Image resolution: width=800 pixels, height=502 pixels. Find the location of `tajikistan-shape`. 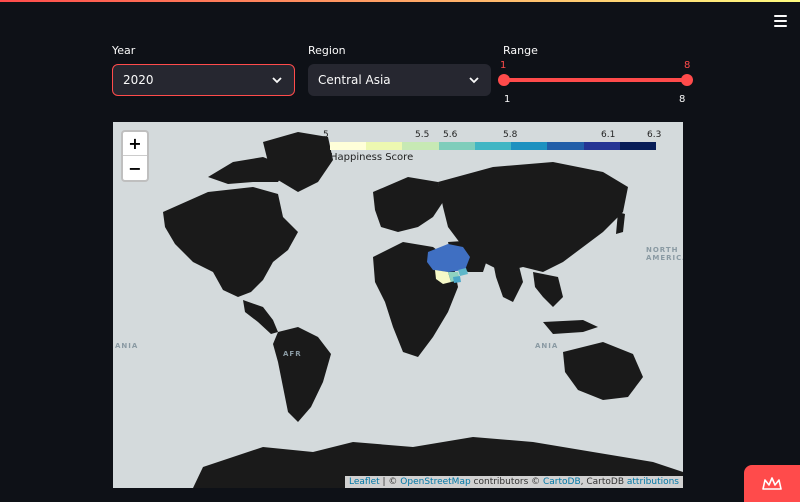

tajikistan-shape is located at coordinates (457, 279).